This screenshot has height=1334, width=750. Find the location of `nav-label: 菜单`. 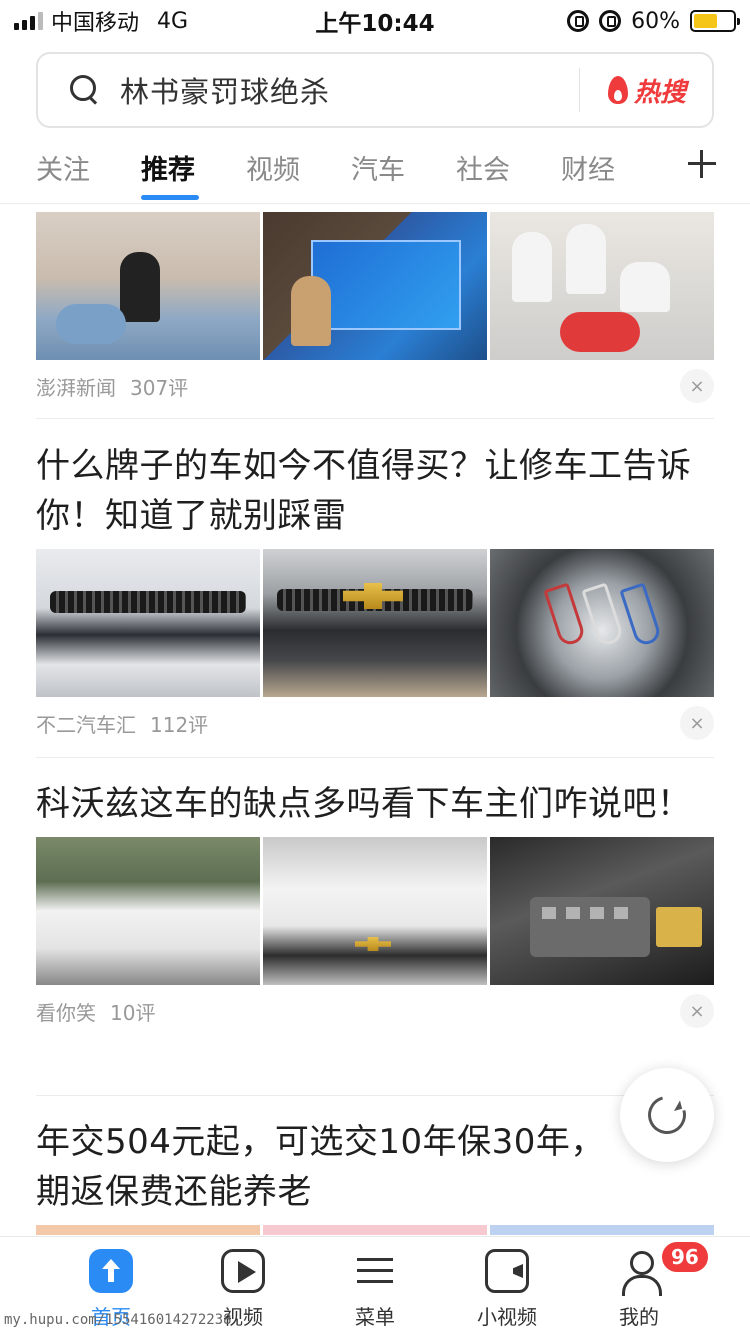

nav-label: 菜单 is located at coordinates (375, 1317).